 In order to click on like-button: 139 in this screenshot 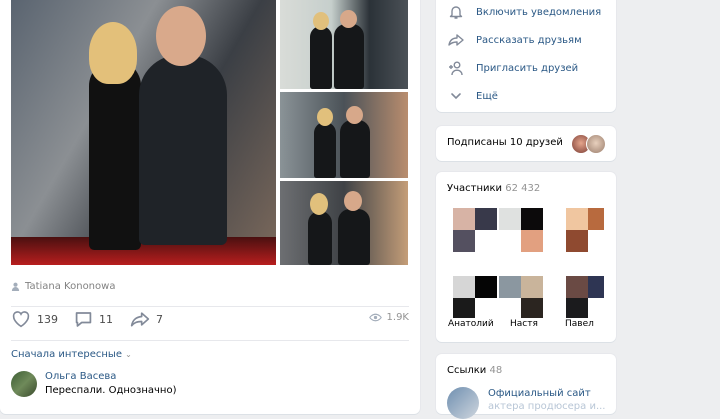, I will do `click(34, 319)`.